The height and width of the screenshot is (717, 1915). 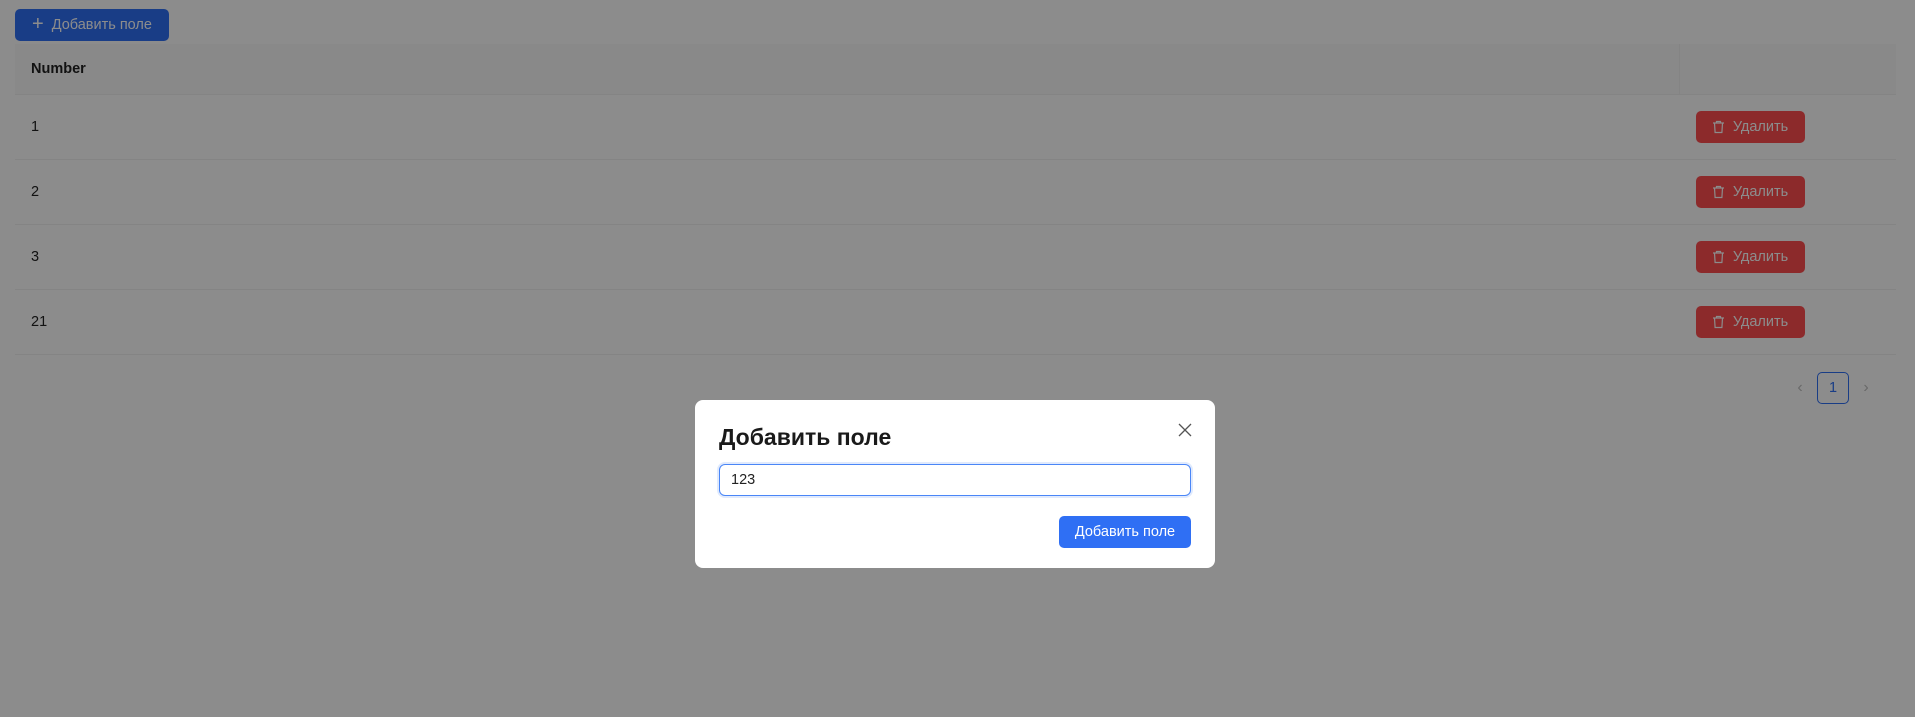 I want to click on modal-add-field-button: Добавить поле, so click(x=1125, y=532).